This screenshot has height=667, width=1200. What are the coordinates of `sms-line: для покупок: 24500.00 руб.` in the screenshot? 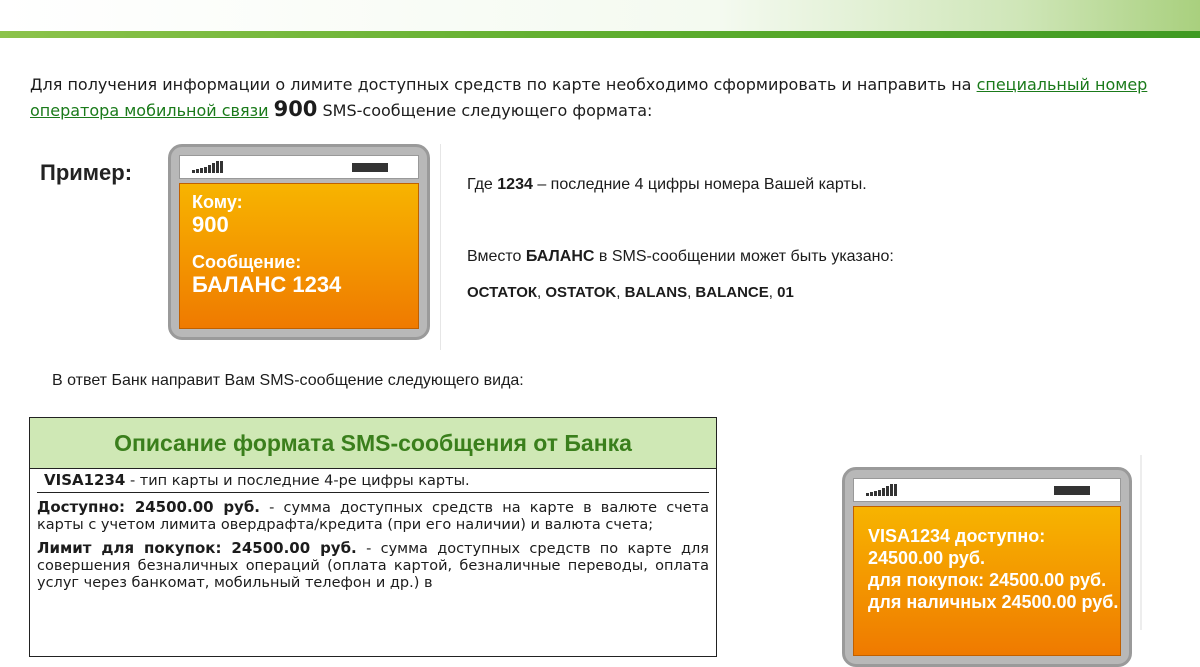 It's located at (987, 580).